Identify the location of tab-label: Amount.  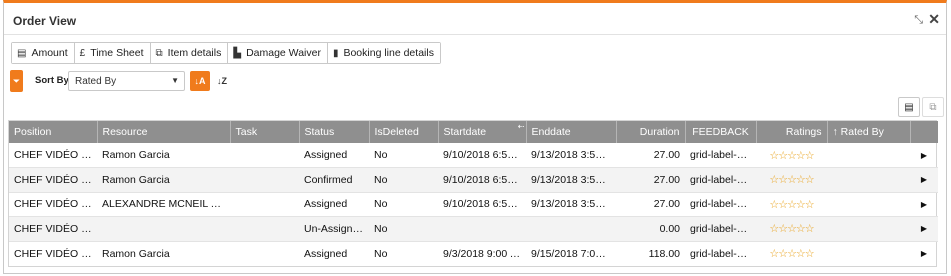
(49, 53).